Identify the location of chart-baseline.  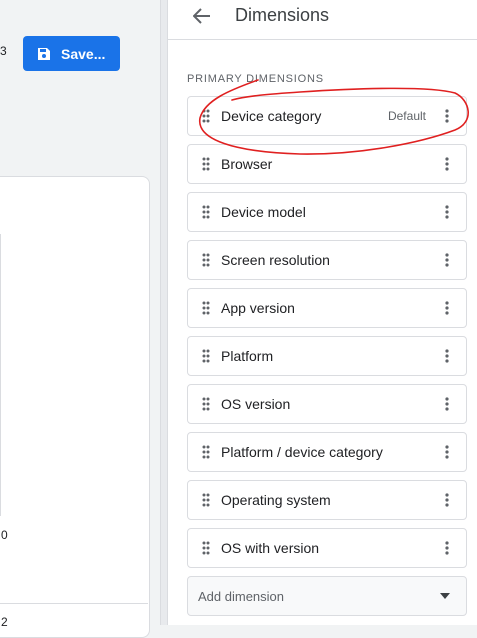
(74, 603).